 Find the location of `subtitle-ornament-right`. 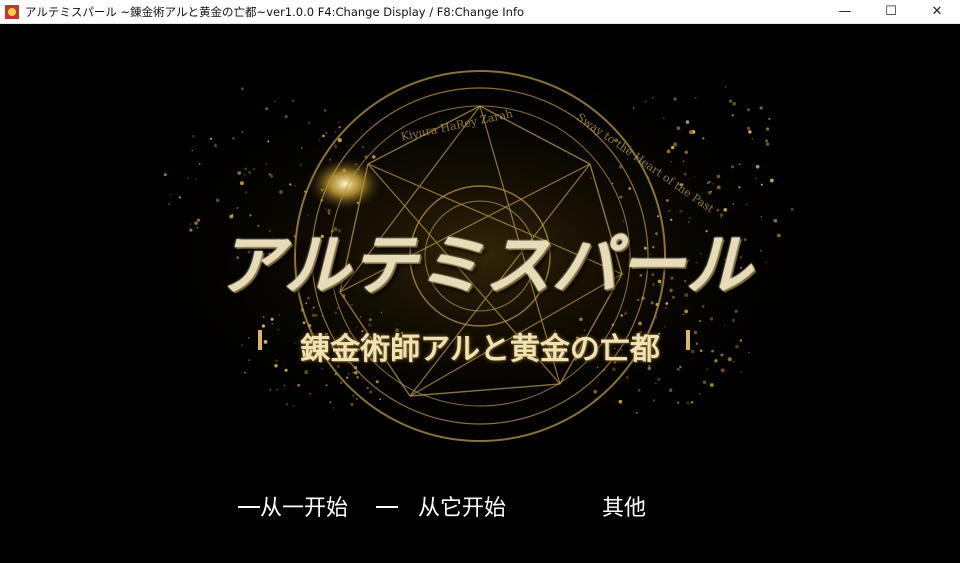

subtitle-ornament-right is located at coordinates (688, 340).